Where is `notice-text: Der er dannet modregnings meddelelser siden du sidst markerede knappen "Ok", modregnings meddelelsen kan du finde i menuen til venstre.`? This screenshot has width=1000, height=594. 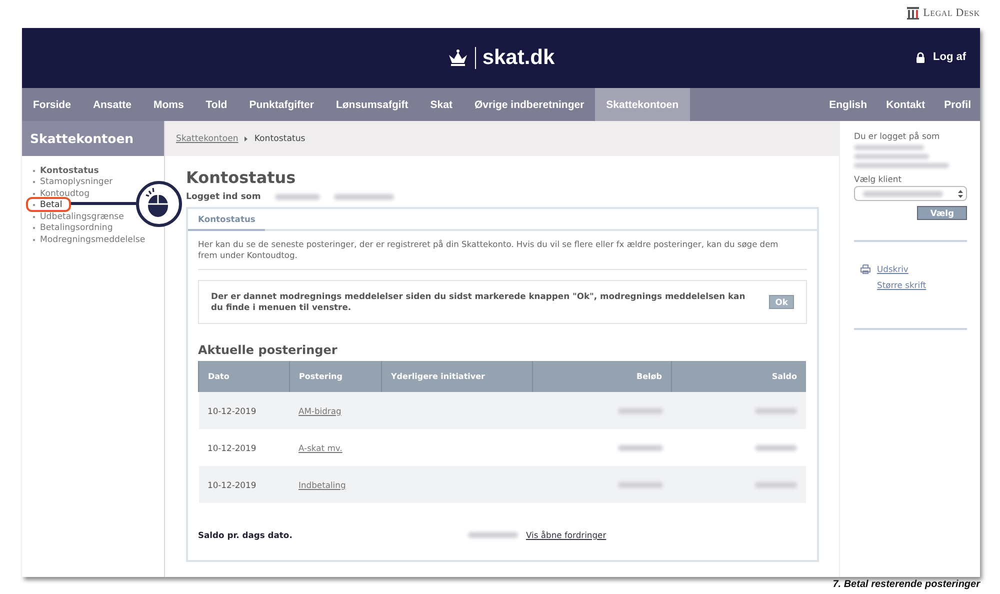 notice-text: Der er dannet modregnings meddelelser siden du sidst markerede knappen "Ok", modregnings meddelelsen kan du finde i menuen til venstre. is located at coordinates (478, 302).